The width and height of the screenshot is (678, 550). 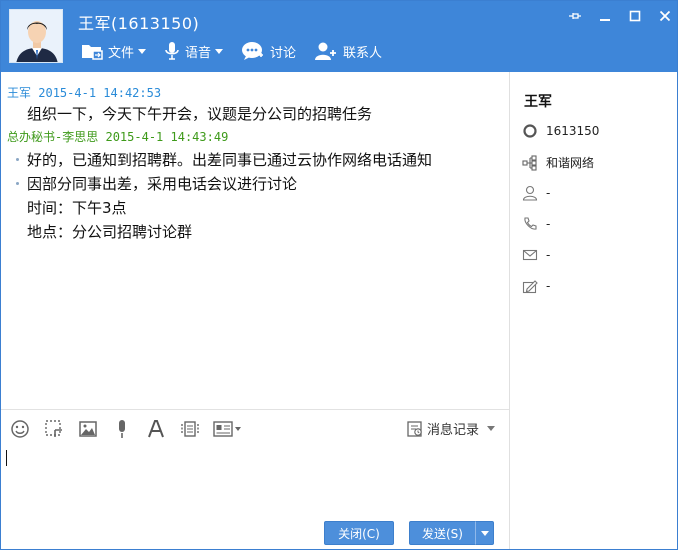 I want to click on user-avatar-icon, so click(x=36, y=36).